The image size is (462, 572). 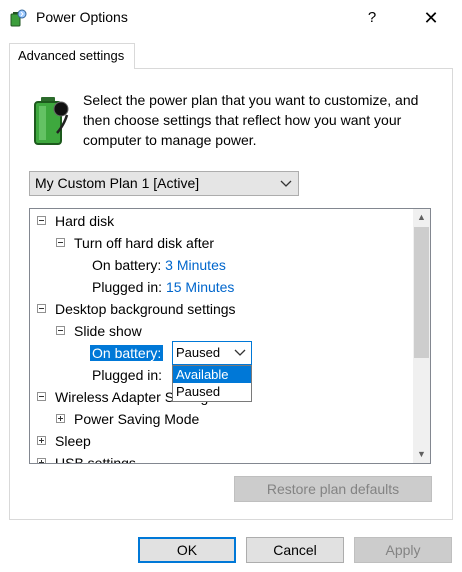 What do you see at coordinates (372, 18) in the screenshot?
I see `help-button: ?` at bounding box center [372, 18].